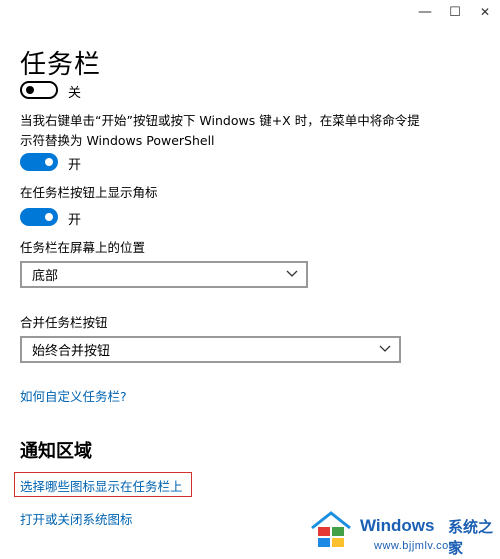 The image size is (500, 559). What do you see at coordinates (117, 140) in the screenshot?
I see `powershell-description-line2: 示符替换为 Windows PowerShell` at bounding box center [117, 140].